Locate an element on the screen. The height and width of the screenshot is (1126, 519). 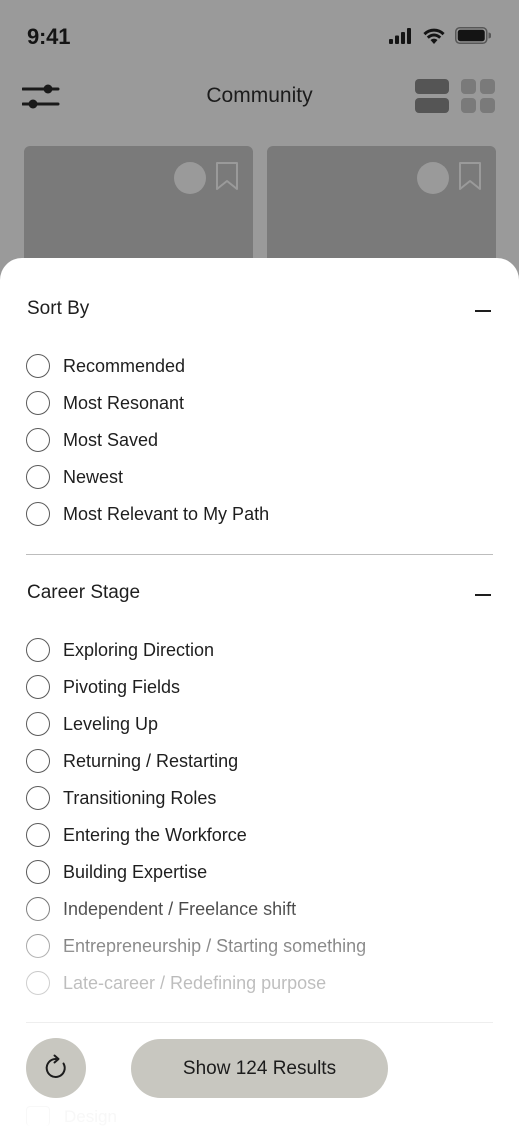
sort-option: Most Saved is located at coordinates (92, 440).